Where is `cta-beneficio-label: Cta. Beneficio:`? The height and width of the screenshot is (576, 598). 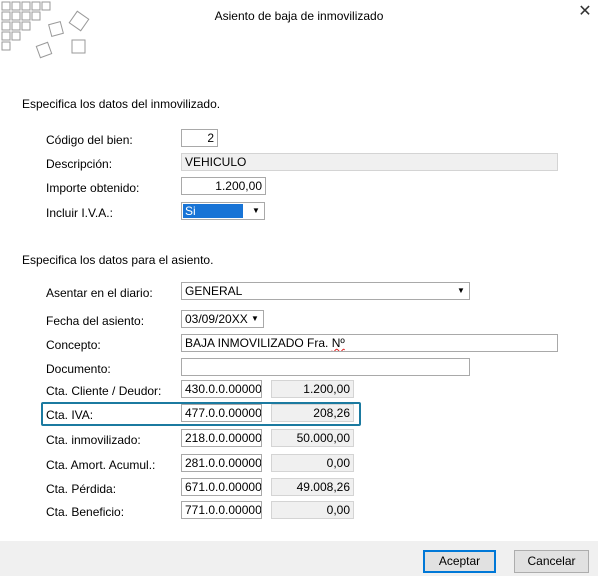
cta-beneficio-label: Cta. Beneficio: is located at coordinates (85, 512).